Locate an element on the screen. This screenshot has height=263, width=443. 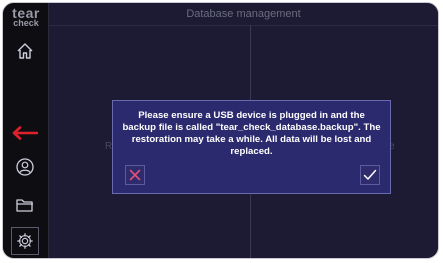
page-title: Database management is located at coordinates (243, 14).